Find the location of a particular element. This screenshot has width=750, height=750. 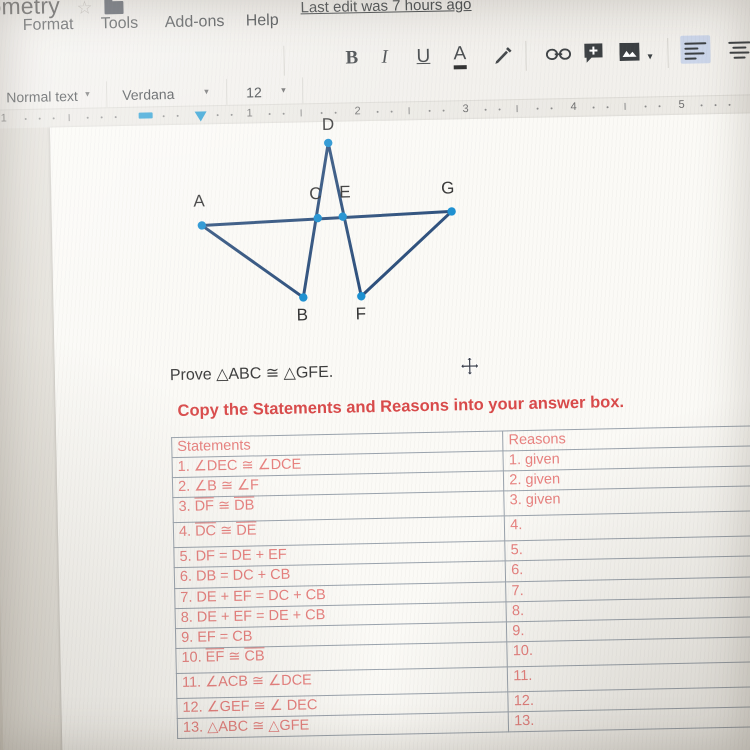

bold-button: B is located at coordinates (351, 58).